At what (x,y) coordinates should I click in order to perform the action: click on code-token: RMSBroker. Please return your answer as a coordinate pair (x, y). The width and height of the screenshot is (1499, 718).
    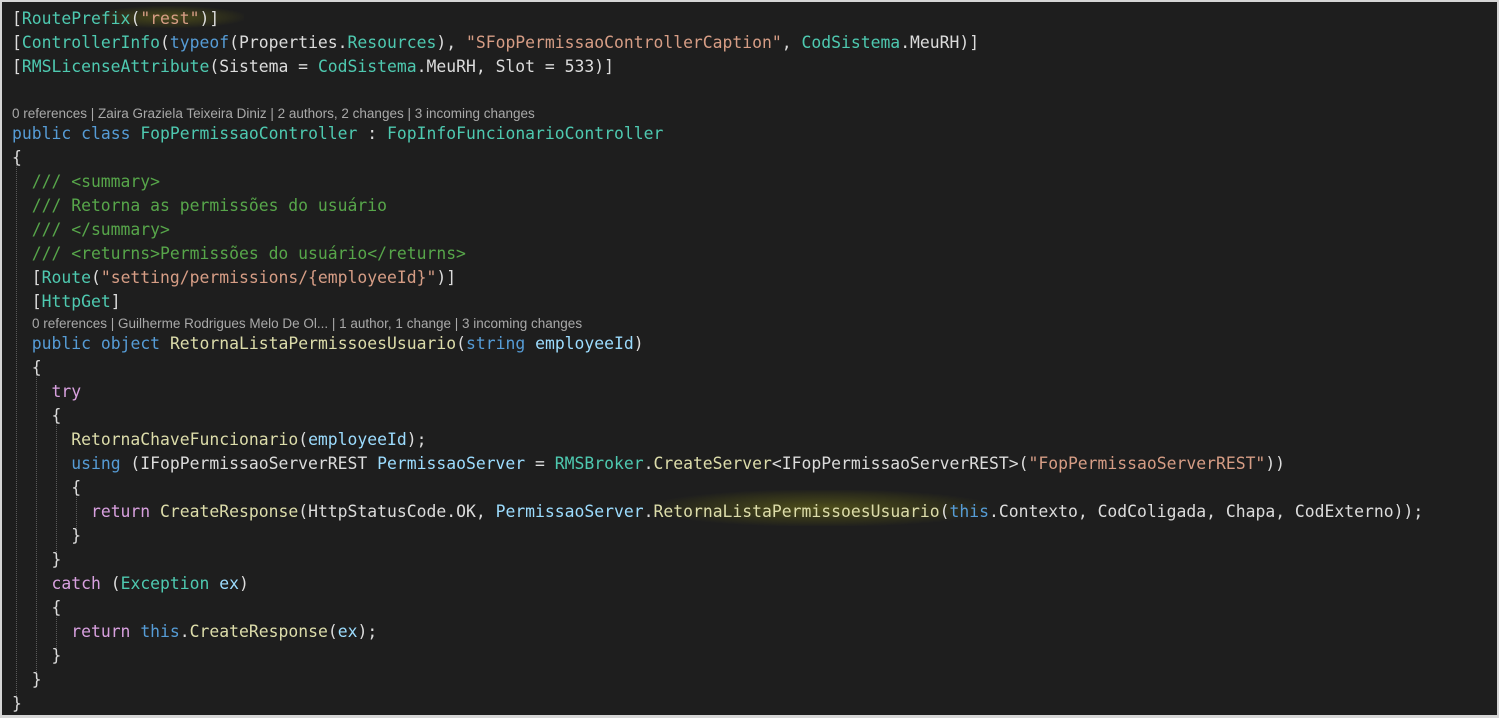
    Looking at the image, I should click on (599, 463).